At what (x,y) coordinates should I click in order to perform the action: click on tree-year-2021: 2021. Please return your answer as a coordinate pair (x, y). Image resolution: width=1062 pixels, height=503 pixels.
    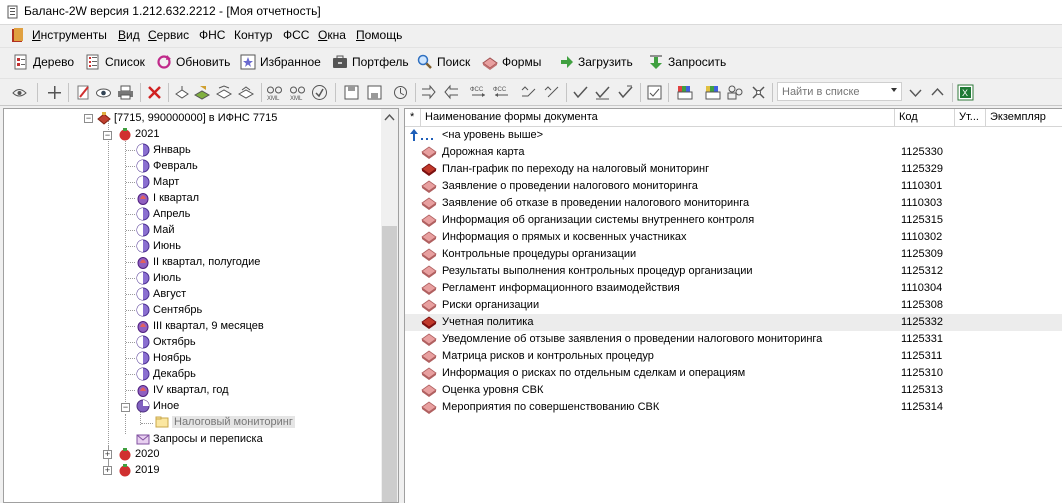
    Looking at the image, I should click on (138, 134).